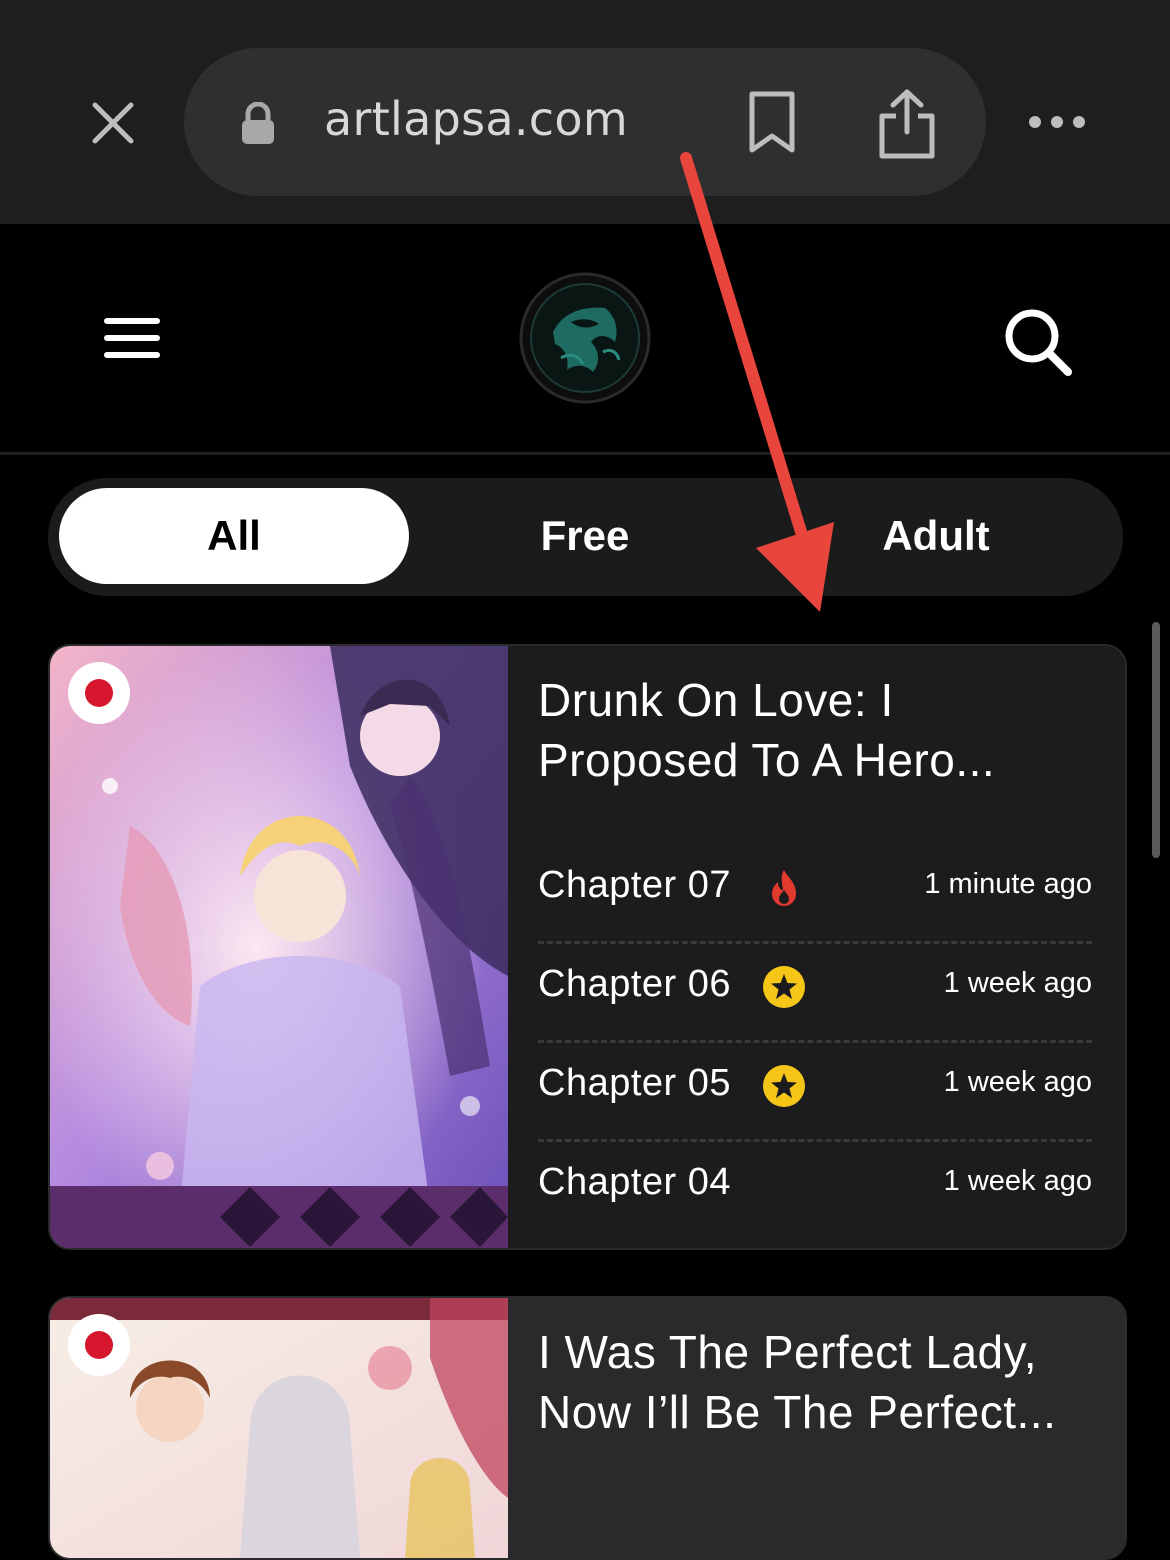 This screenshot has height=1560, width=1170. I want to click on title-line: Drunk On Love: I, so click(716, 700).